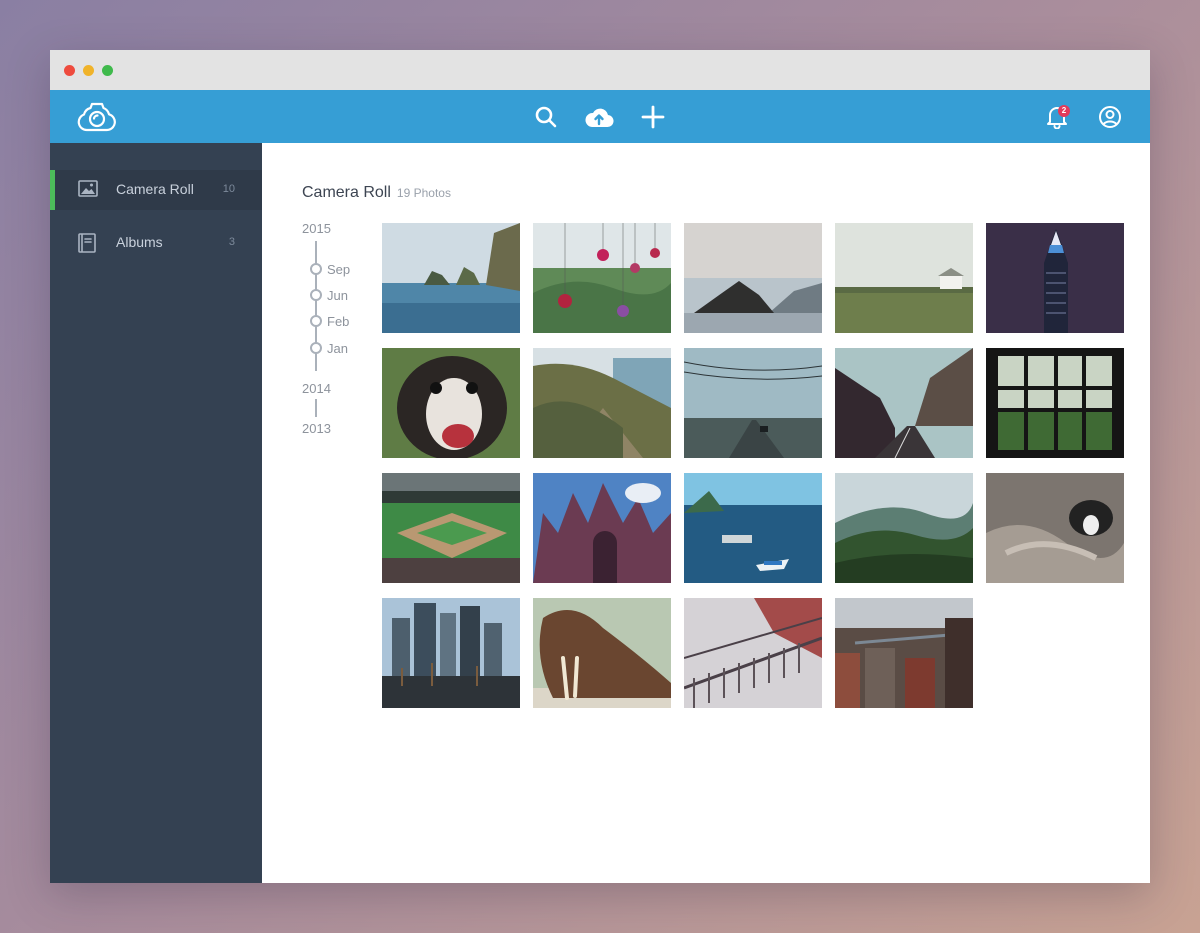 Image resolution: width=1200 pixels, height=933 pixels. Describe the element at coordinates (753, 403) in the screenshot. I see `photo-highway-powerlines` at that location.